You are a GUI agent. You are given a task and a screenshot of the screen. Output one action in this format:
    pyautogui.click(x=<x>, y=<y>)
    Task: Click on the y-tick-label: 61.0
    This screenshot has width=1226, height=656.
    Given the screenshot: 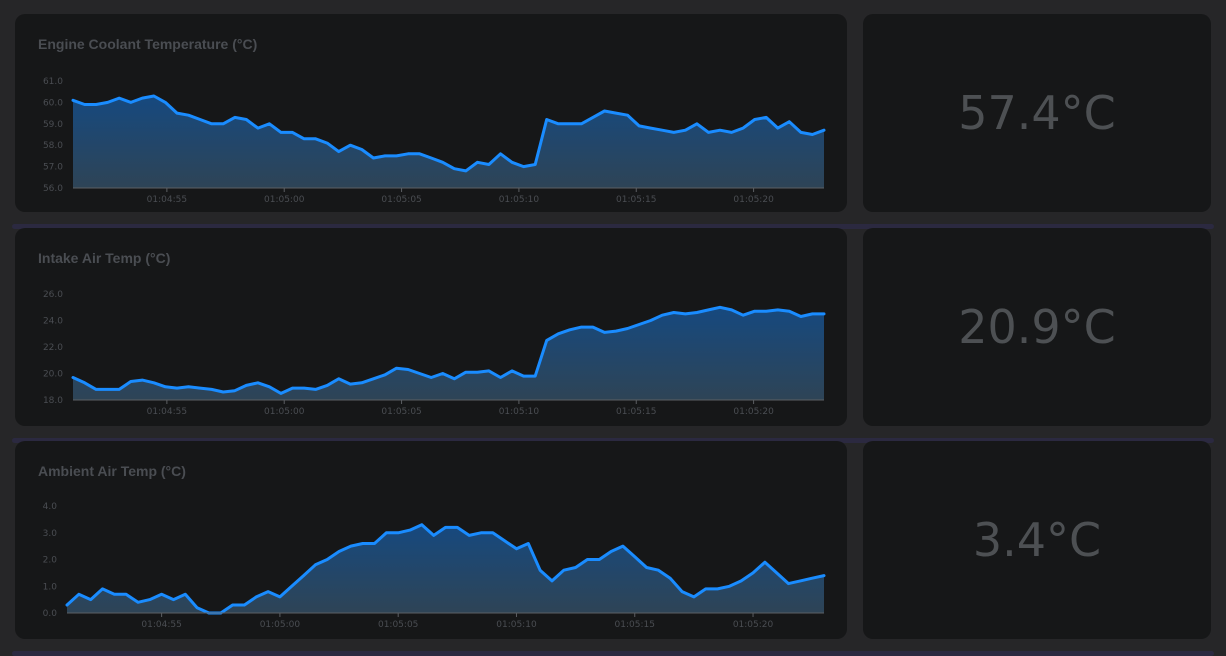 What is the action you would take?
    pyautogui.click(x=53, y=82)
    